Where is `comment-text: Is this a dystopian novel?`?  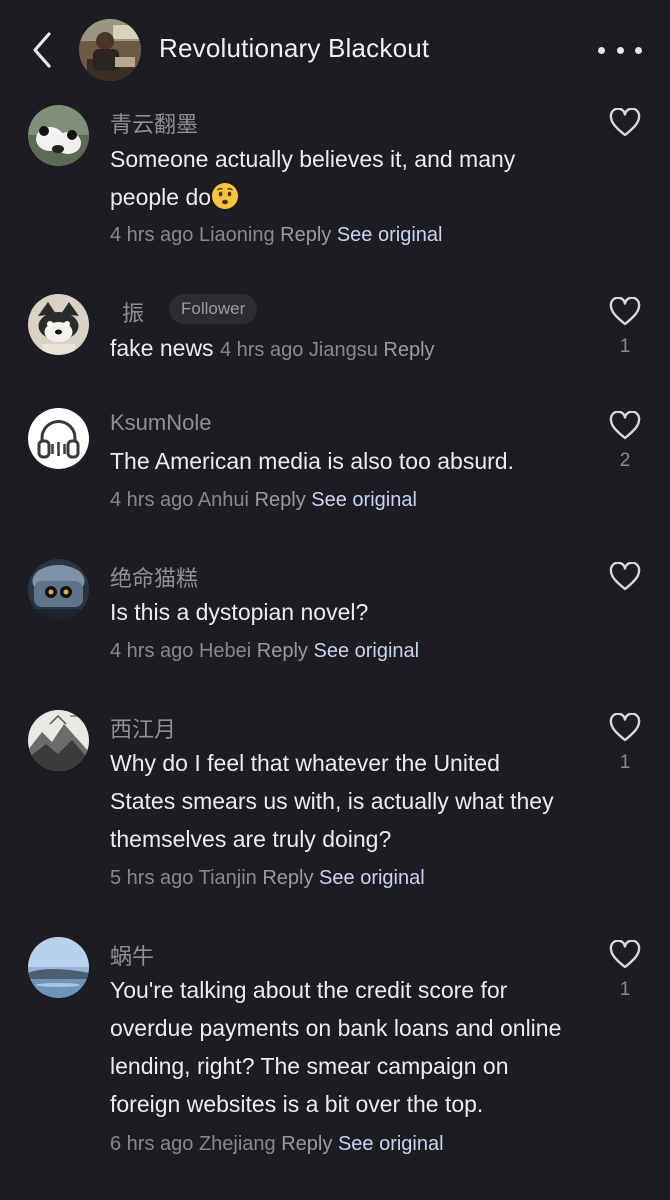 comment-text: Is this a dystopian novel? is located at coordinates (239, 612).